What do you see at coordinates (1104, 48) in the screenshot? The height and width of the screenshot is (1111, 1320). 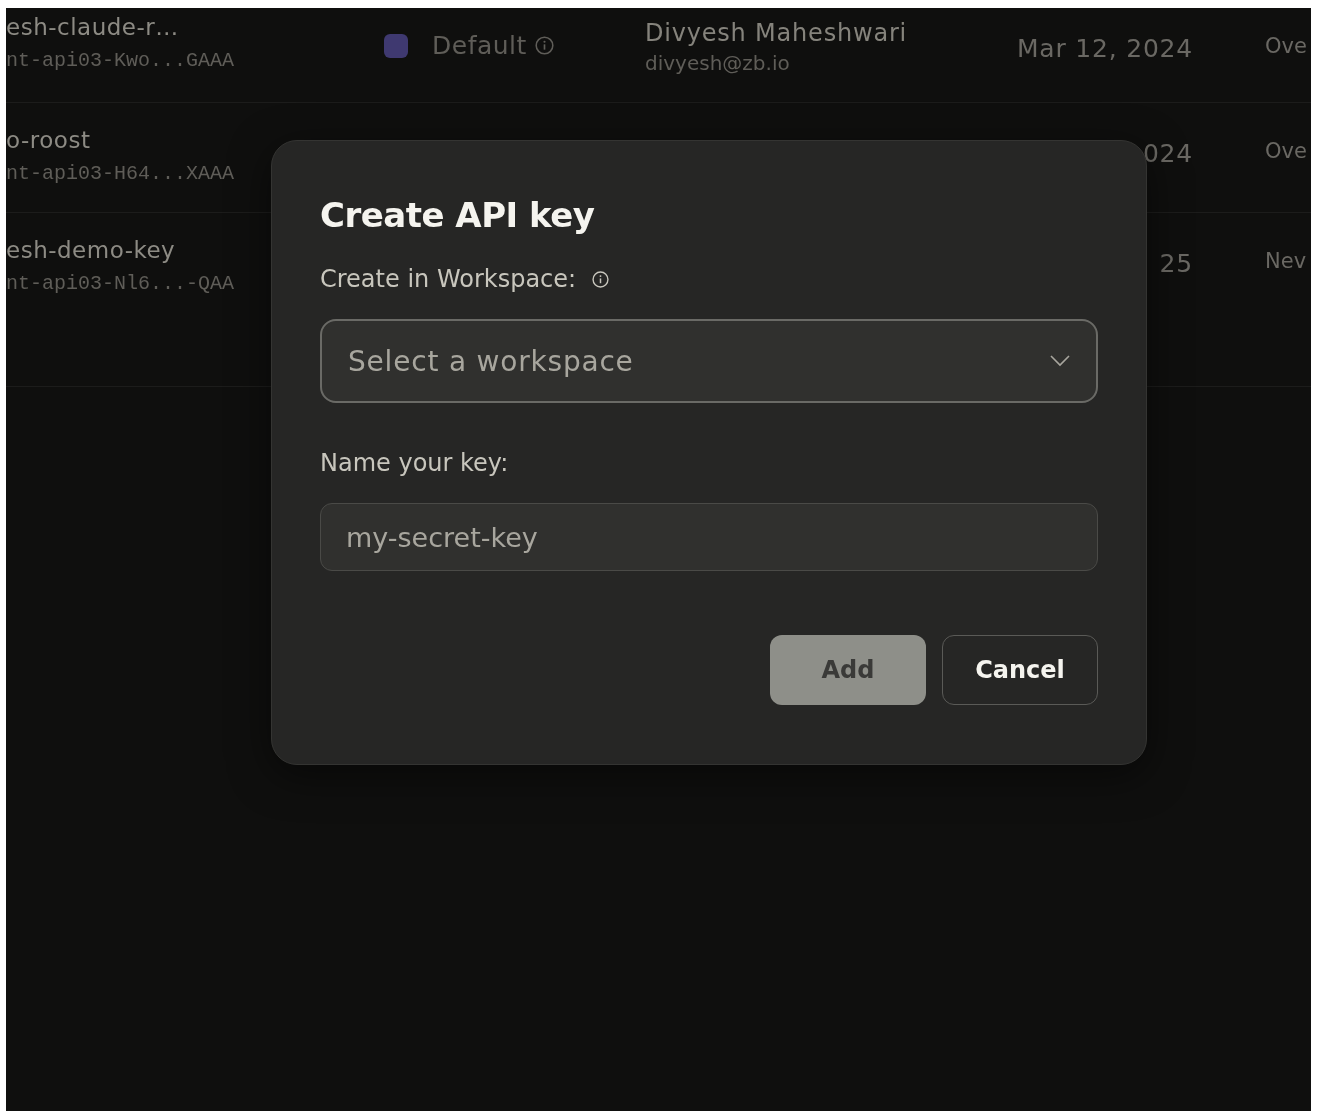 I see `created-date: Mar 12, 2024` at bounding box center [1104, 48].